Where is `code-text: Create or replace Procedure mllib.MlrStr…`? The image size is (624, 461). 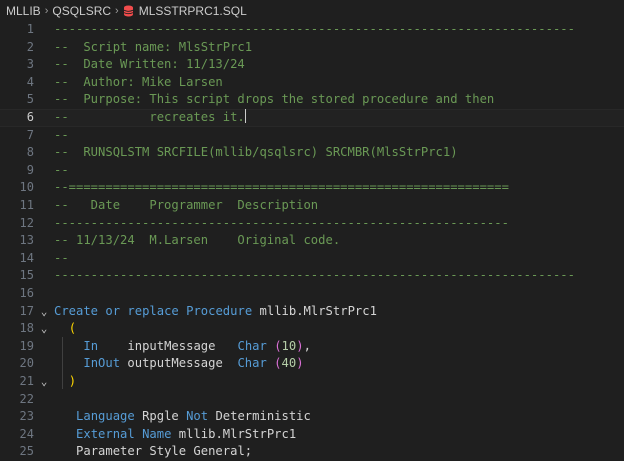
code-text: Create or replace Procedure mllib.MlrStr… is located at coordinates (215, 312).